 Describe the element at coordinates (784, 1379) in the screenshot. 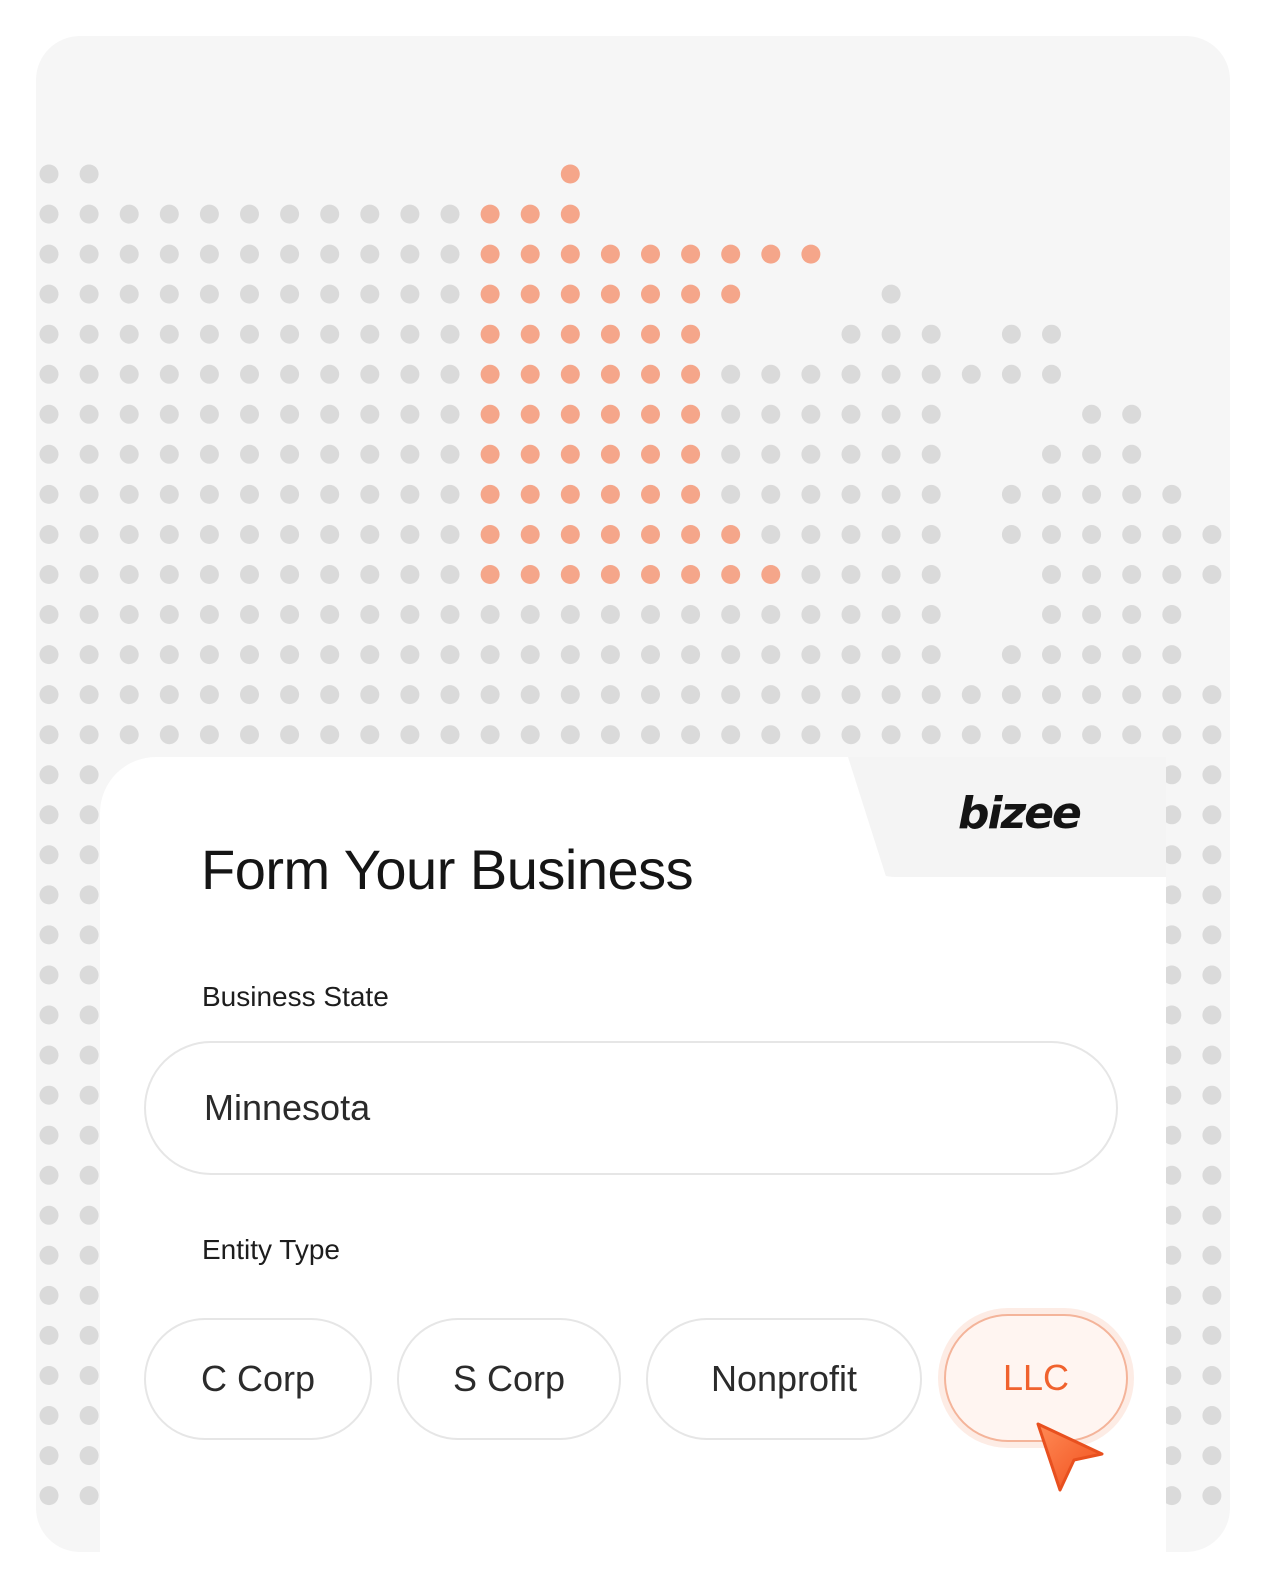

I see `entity-option-nonprofit: Nonprofit` at that location.